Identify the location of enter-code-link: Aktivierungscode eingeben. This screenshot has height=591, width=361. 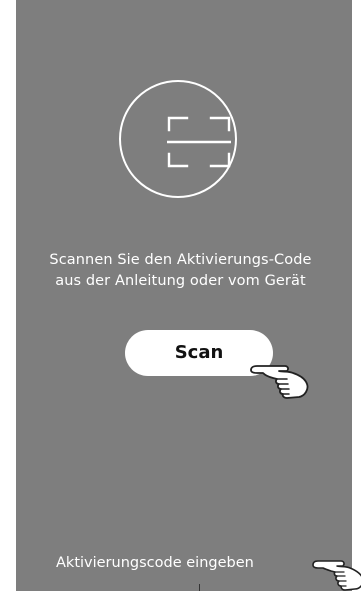
(185, 563).